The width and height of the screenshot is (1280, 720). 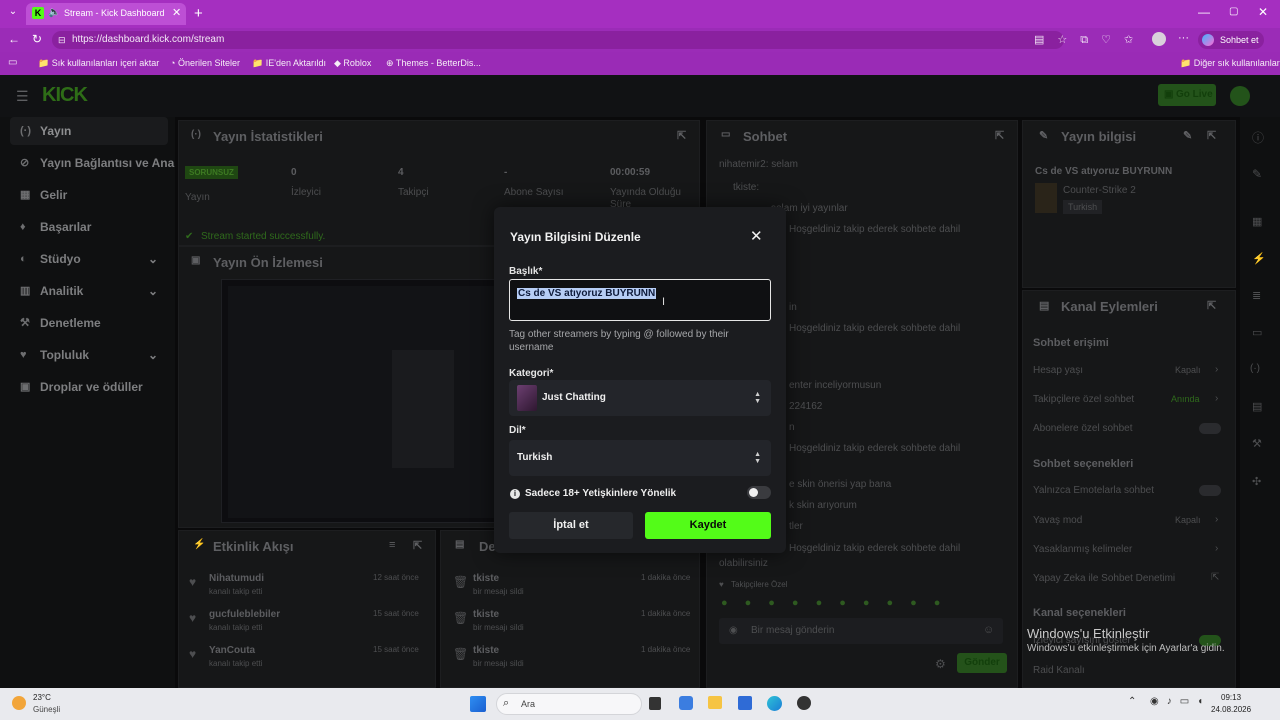 What do you see at coordinates (92, 163) in the screenshot?
I see `sidebar-item-stream-key: ⊘Yayın Bağlantısı ve Anahtar` at bounding box center [92, 163].